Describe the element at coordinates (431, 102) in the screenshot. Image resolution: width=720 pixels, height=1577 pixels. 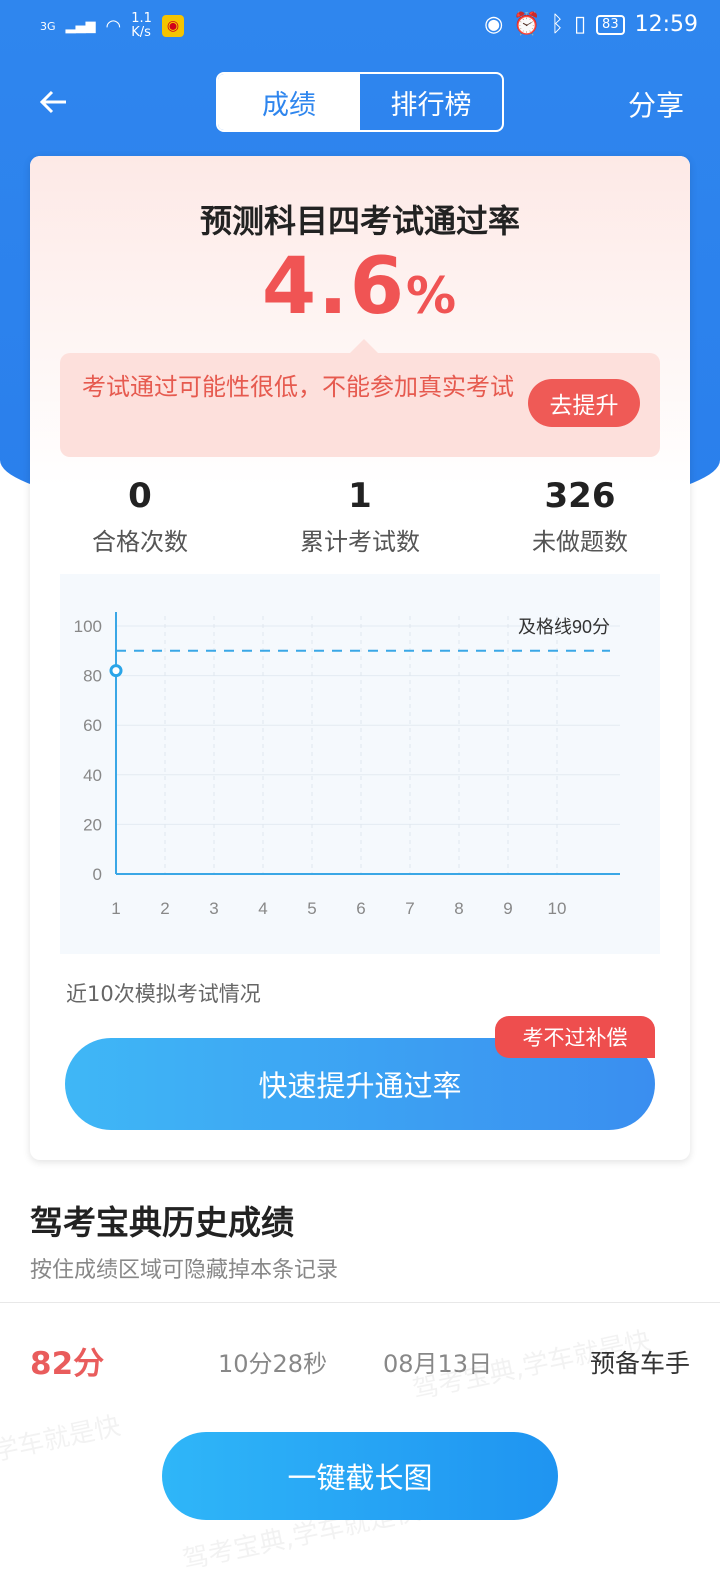
I see `tab-leaderboard: 排行榜` at that location.